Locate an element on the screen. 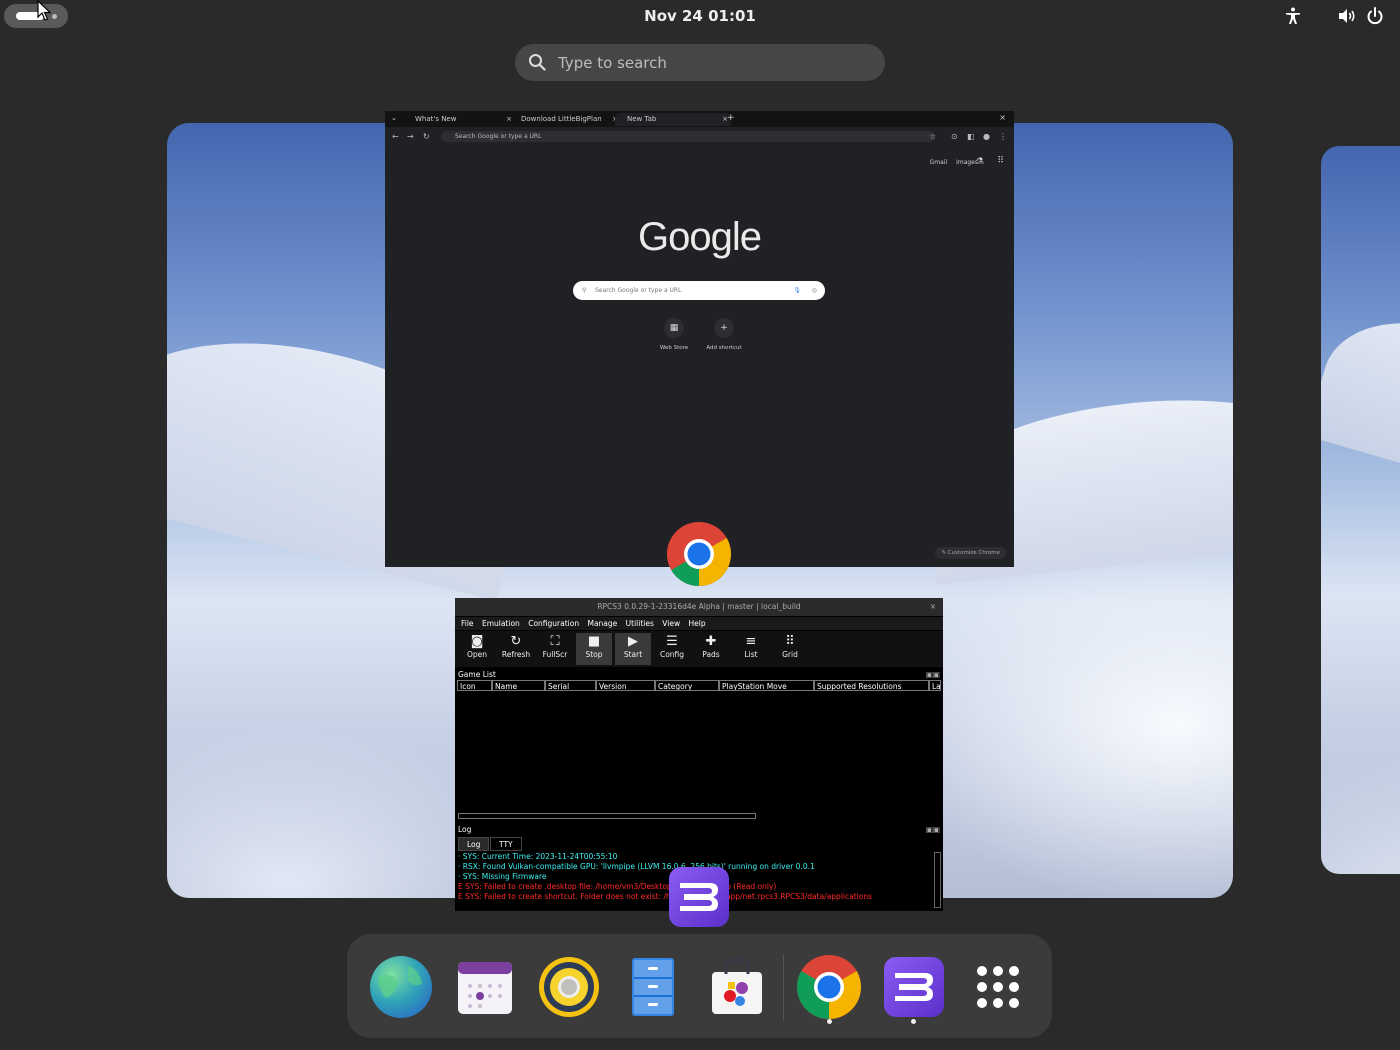 The height and width of the screenshot is (1050, 1400). column-header: Las is located at coordinates (935, 685).